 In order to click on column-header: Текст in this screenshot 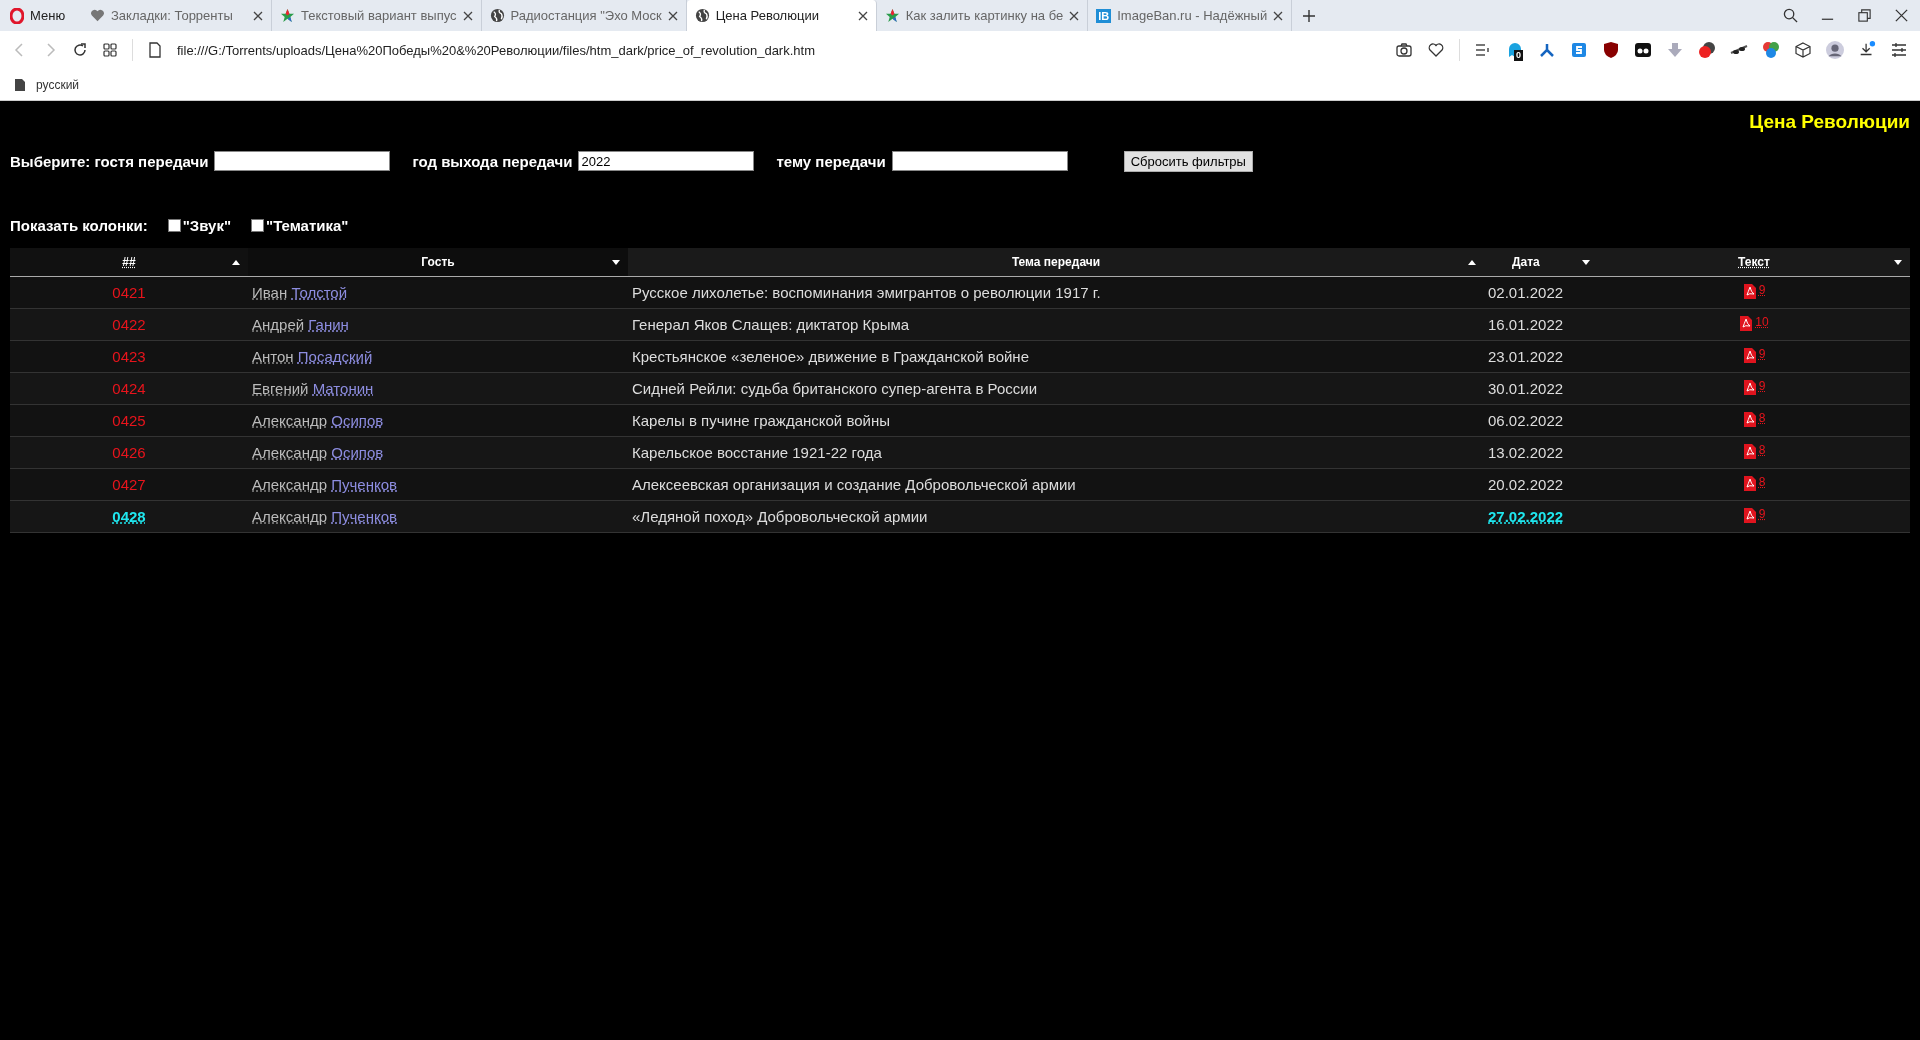, I will do `click(1754, 262)`.